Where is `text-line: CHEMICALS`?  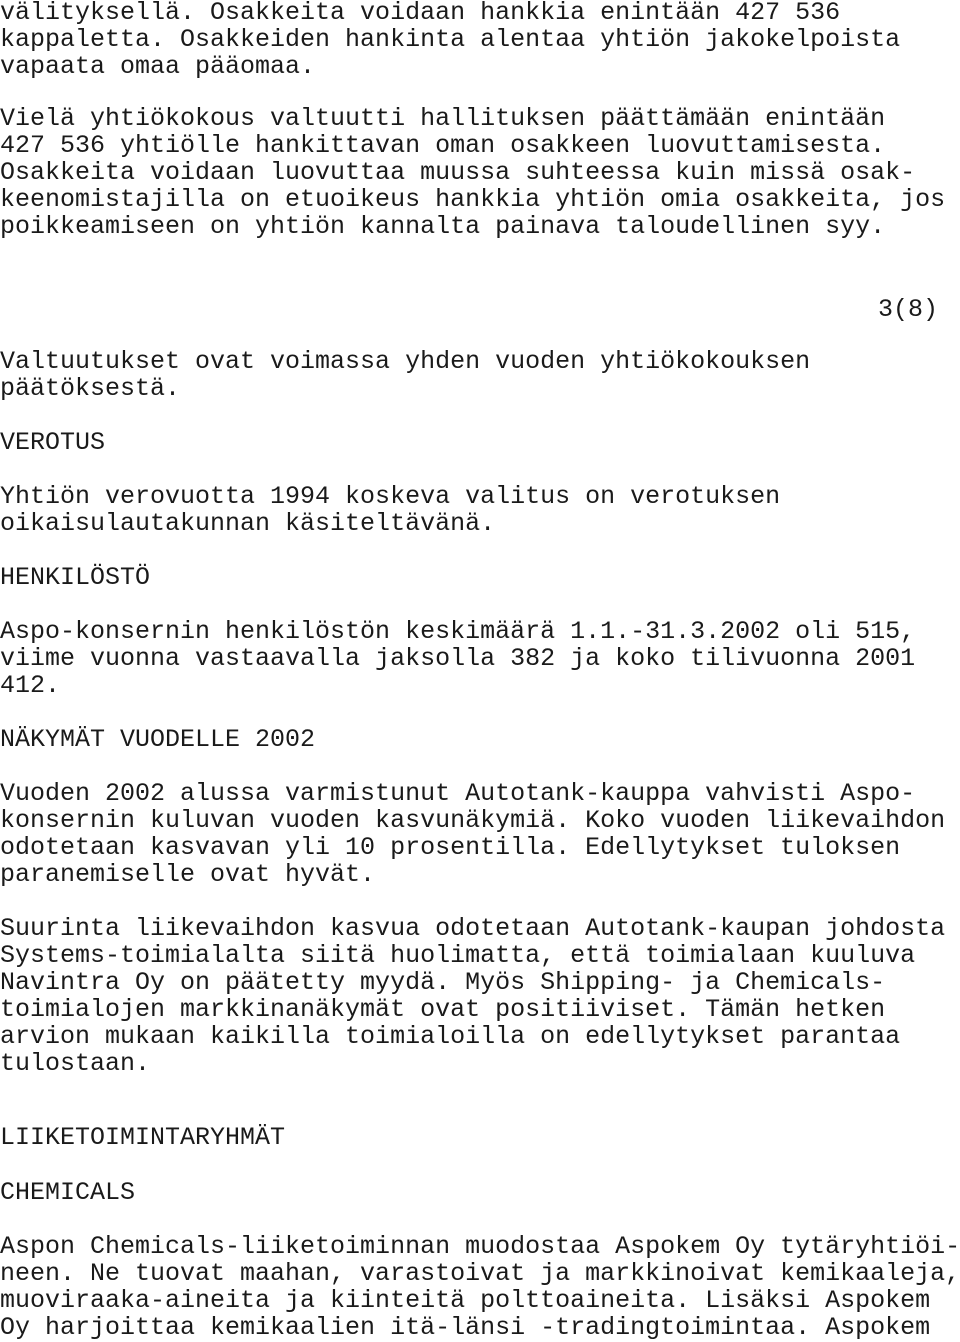 text-line: CHEMICALS is located at coordinates (68, 1192).